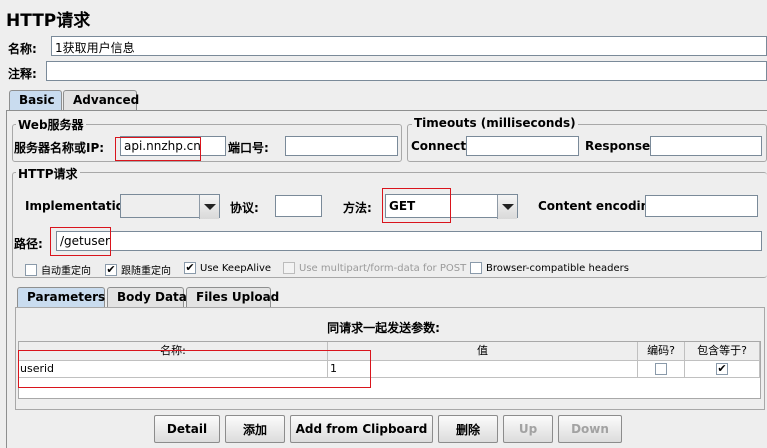  Describe the element at coordinates (187, 429) in the screenshot. I see `detail-button: Detail` at that location.